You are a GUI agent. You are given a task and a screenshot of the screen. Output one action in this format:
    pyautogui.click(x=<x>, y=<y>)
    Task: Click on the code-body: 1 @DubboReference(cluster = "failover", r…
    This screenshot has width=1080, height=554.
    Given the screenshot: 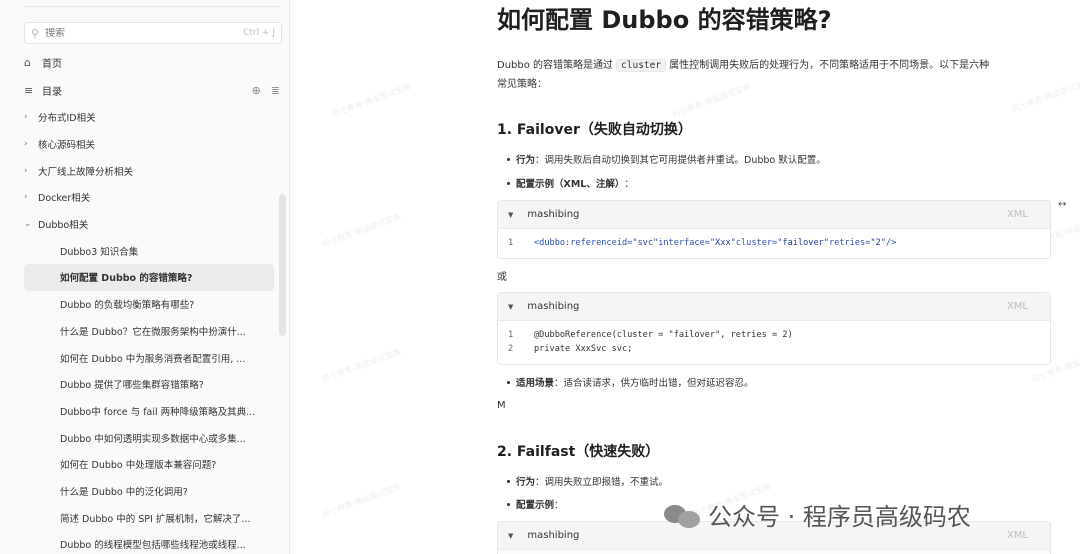 What is the action you would take?
    pyautogui.click(x=774, y=342)
    